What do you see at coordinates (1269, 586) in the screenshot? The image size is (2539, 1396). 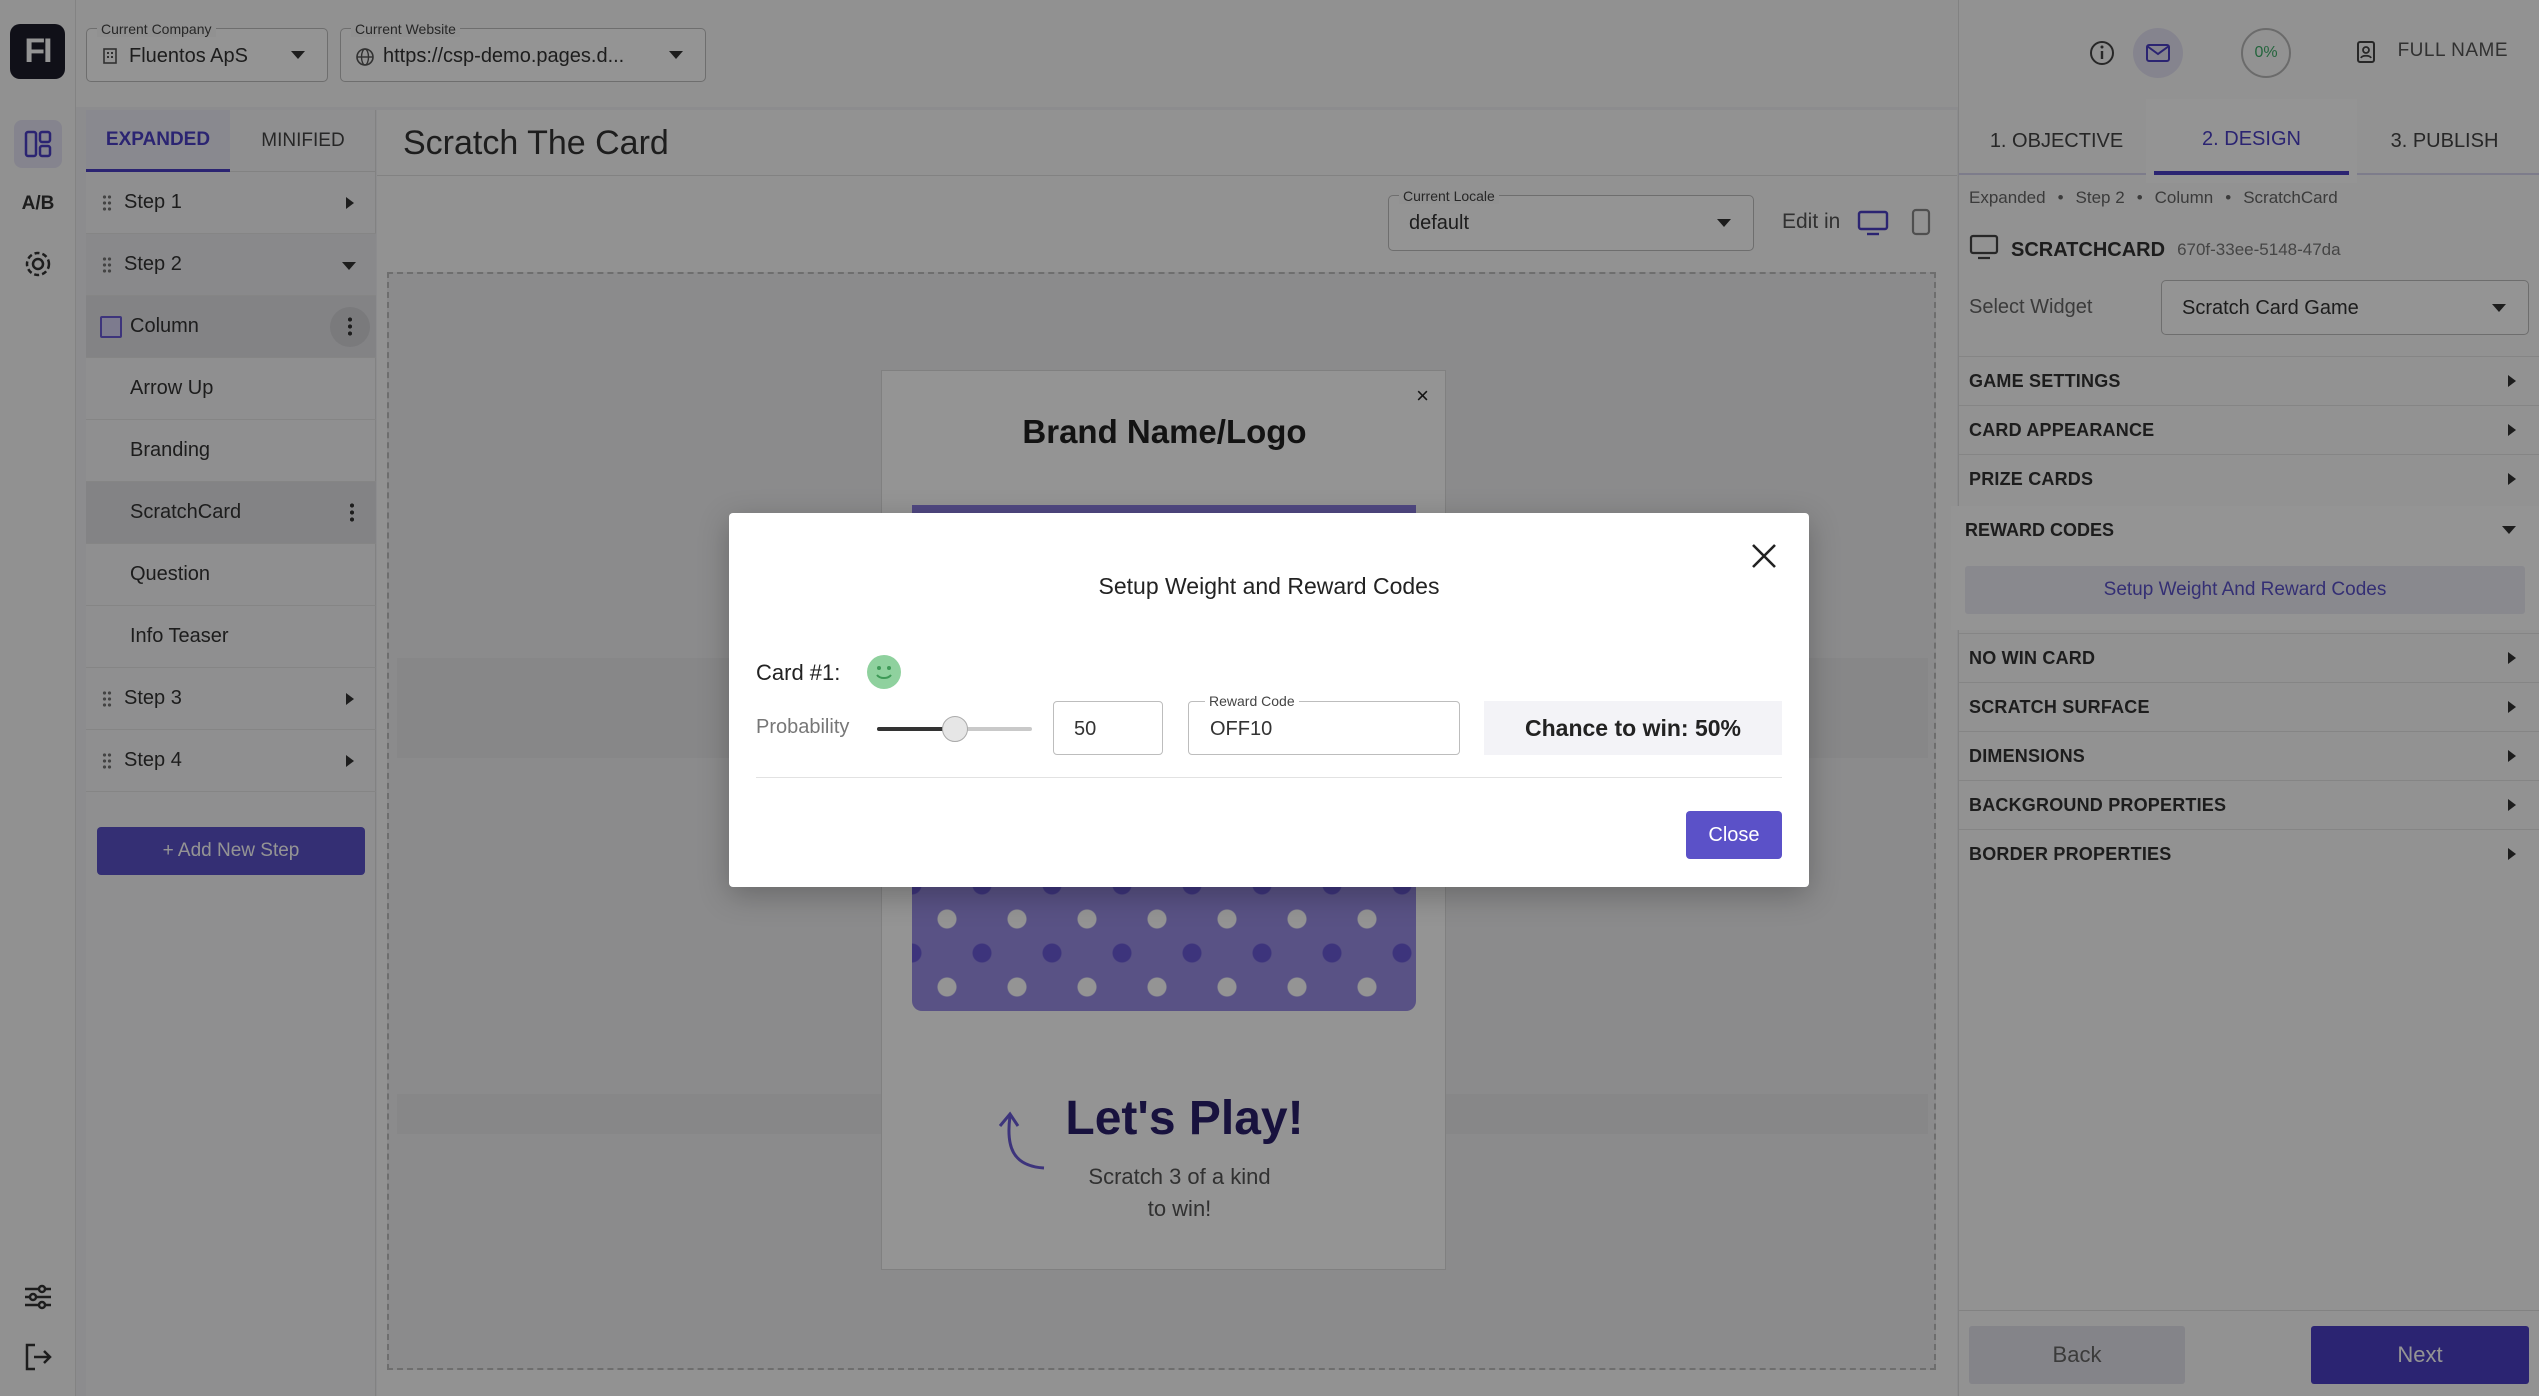 I see `dialog-title: Setup Weight and Reward Codes` at bounding box center [1269, 586].